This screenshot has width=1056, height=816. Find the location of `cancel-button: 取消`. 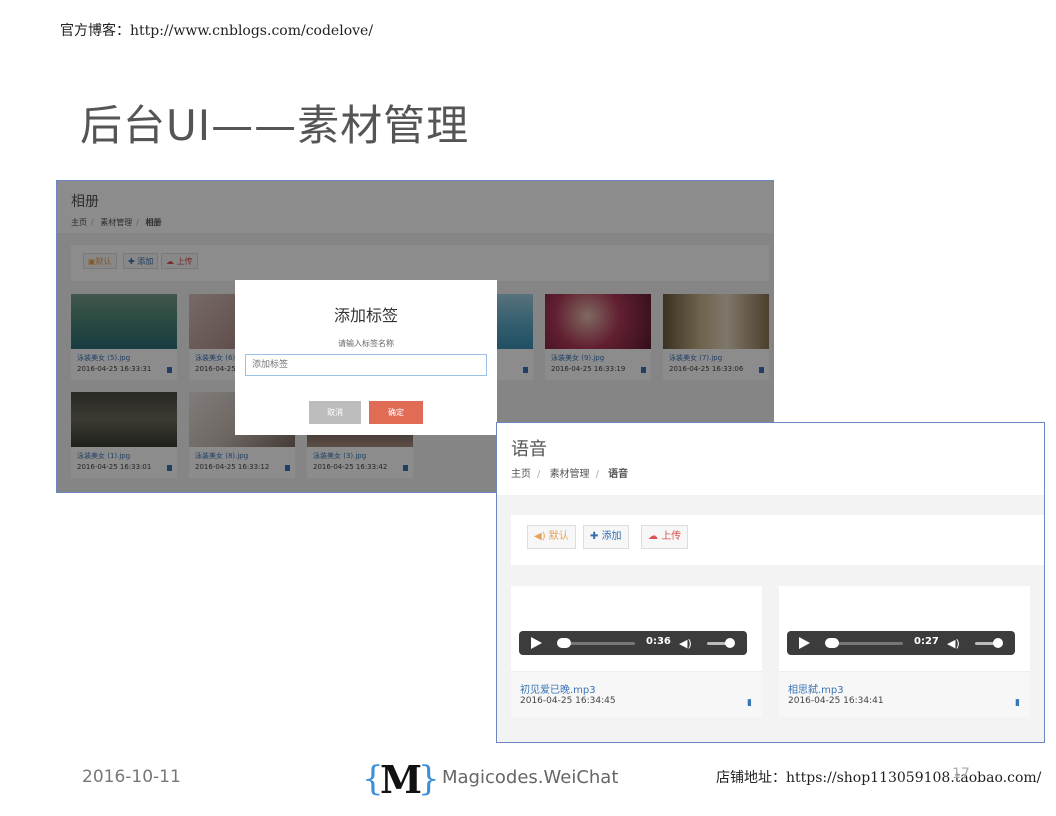

cancel-button: 取消 is located at coordinates (335, 412).